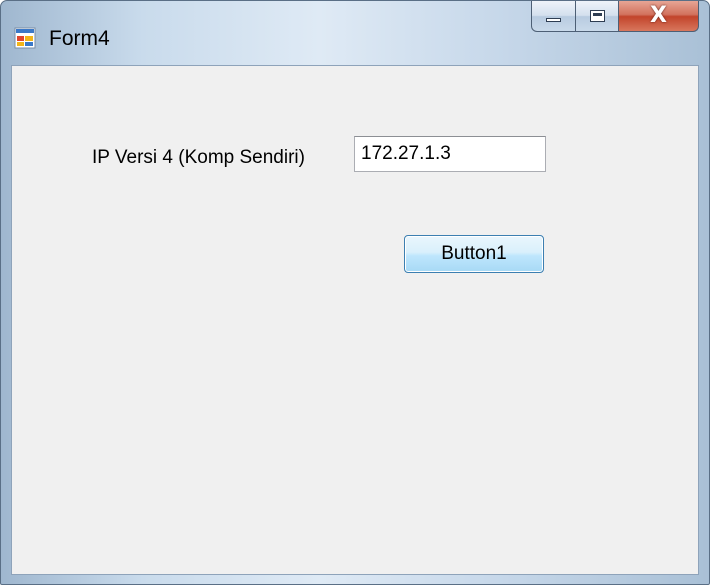 This screenshot has width=710, height=585. I want to click on close-icon: X, so click(658, 15).